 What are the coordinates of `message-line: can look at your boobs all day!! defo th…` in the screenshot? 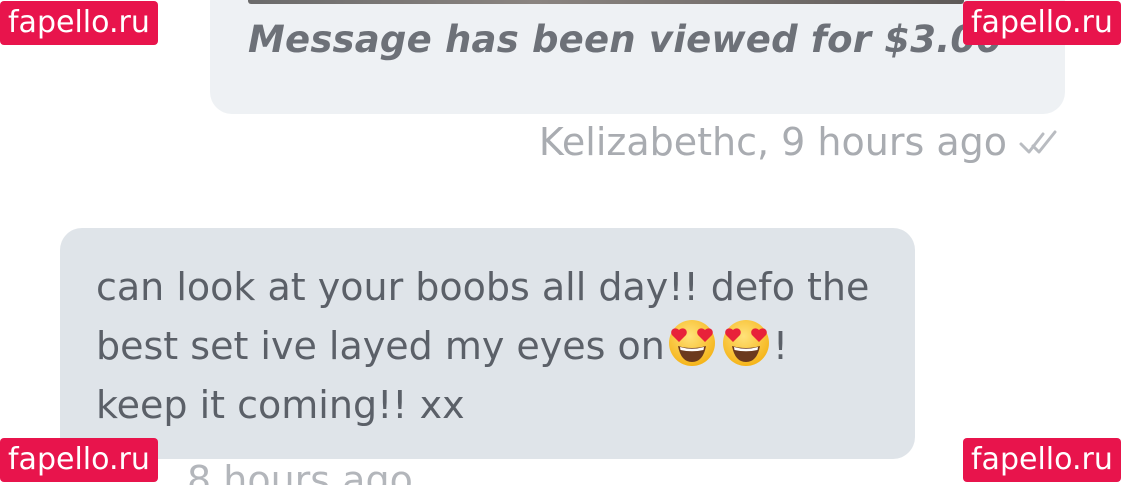 It's located at (483, 287).